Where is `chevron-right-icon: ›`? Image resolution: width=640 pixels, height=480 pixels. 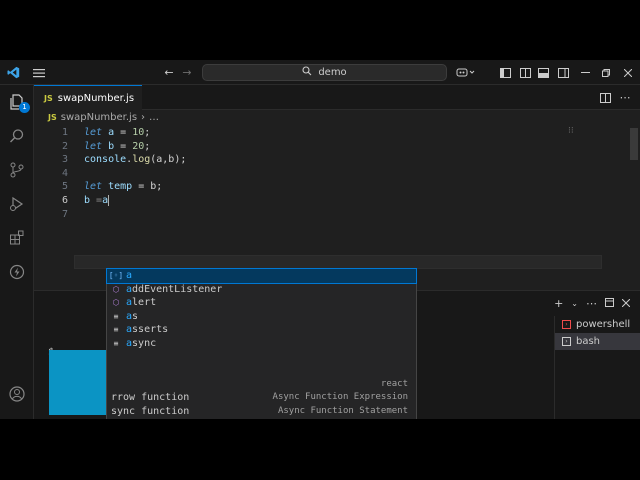
chevron-right-icon: › is located at coordinates (143, 117).